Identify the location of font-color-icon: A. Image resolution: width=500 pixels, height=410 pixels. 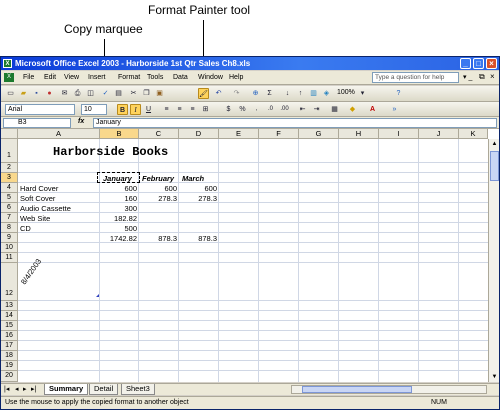
(372, 109).